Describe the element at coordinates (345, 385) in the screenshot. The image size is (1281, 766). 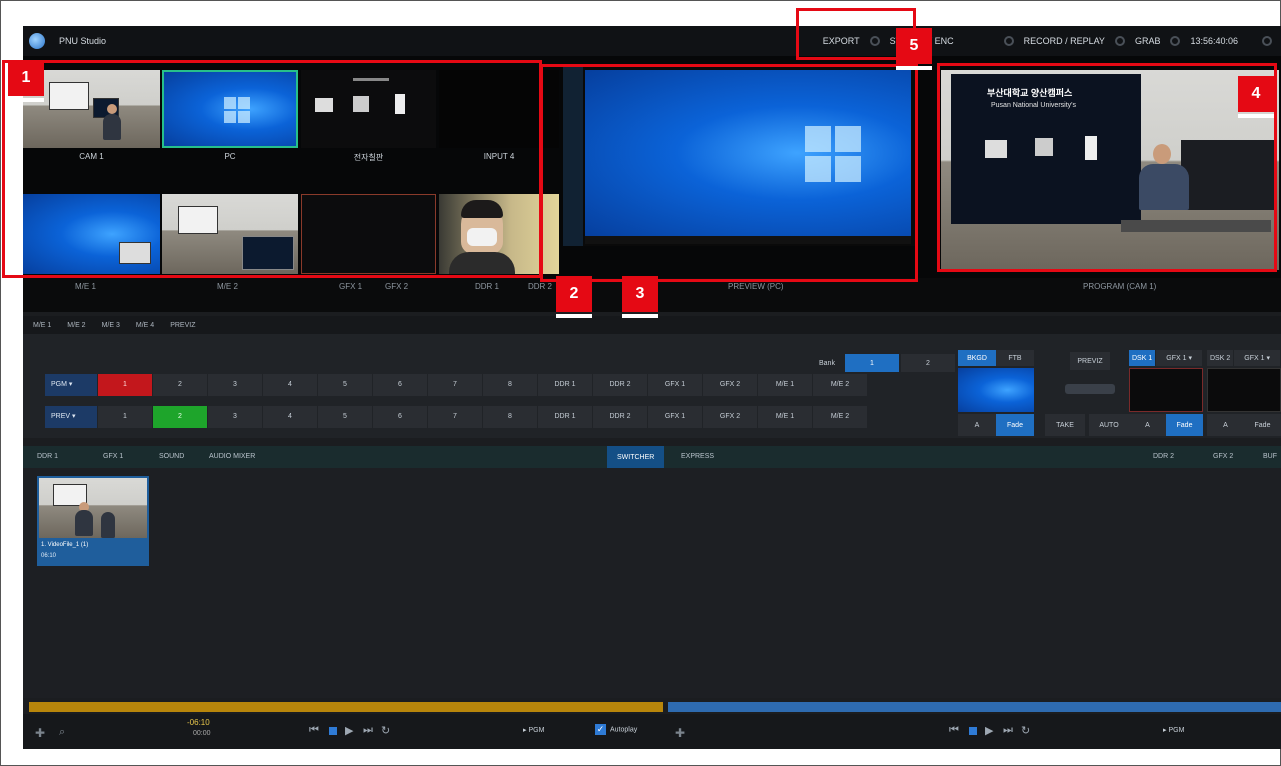
I see `pgm-button-5: 5` at that location.